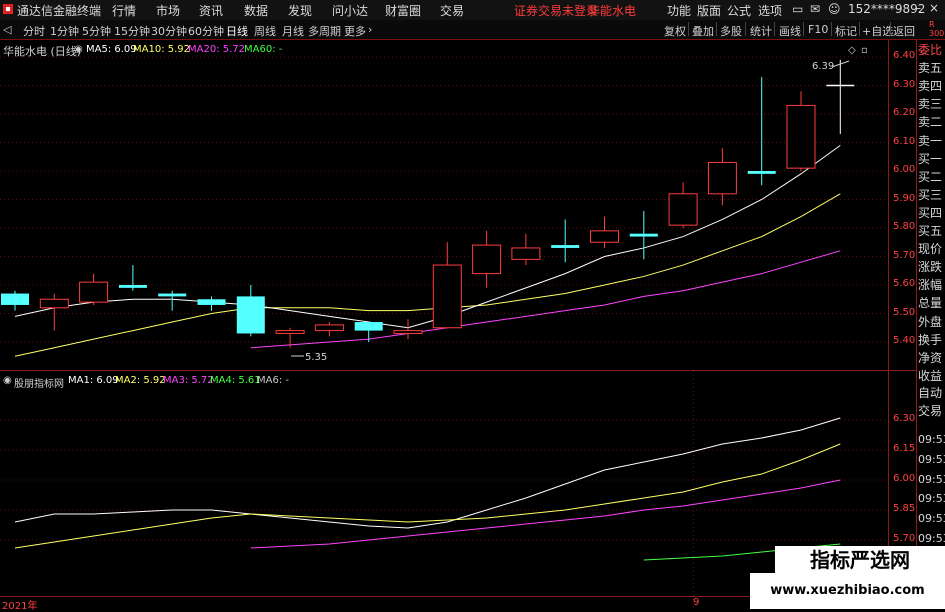  I want to click on login-warning: 证券交易未登录, so click(556, 10).